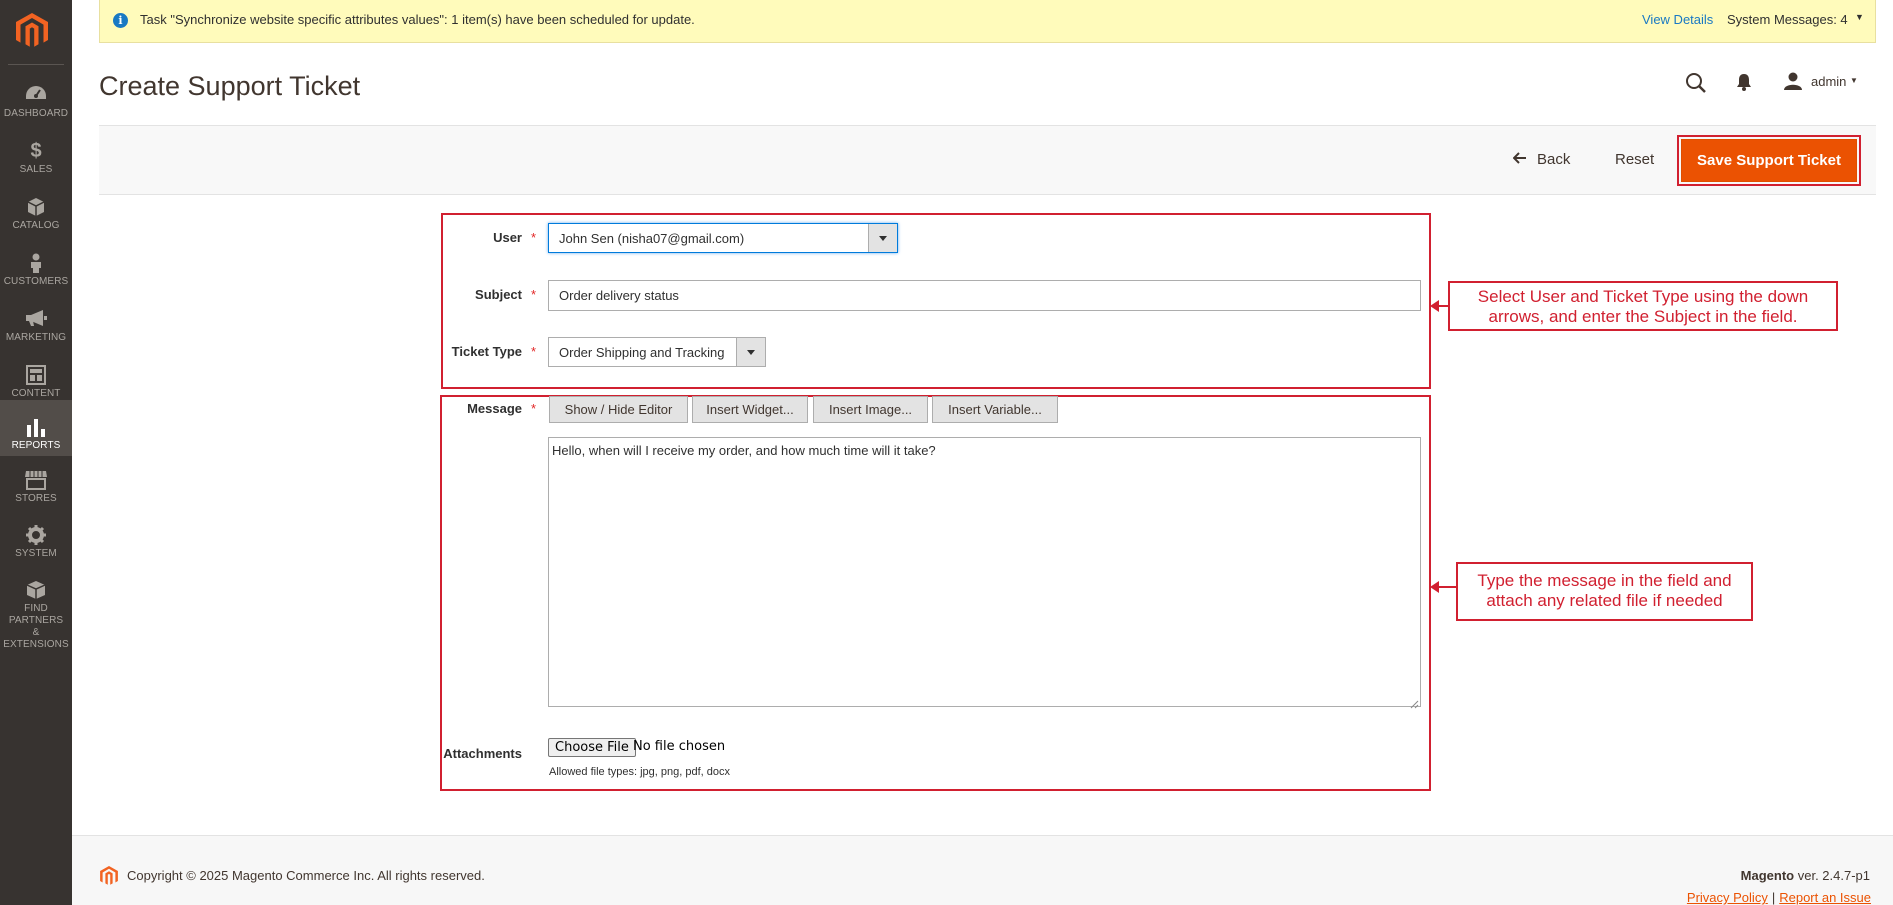 This screenshot has height=905, width=1893. Describe the element at coordinates (1769, 160) in the screenshot. I see `save-support-ticket-button: Save Support Ticket` at that location.